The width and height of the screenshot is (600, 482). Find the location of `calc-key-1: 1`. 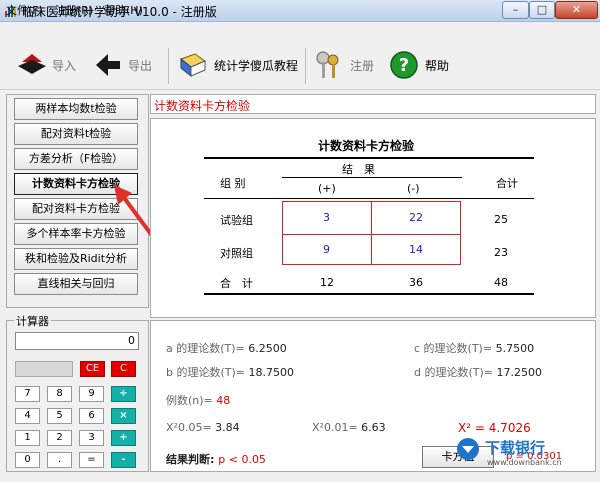

calc-key-1: 1 is located at coordinates (27, 438).